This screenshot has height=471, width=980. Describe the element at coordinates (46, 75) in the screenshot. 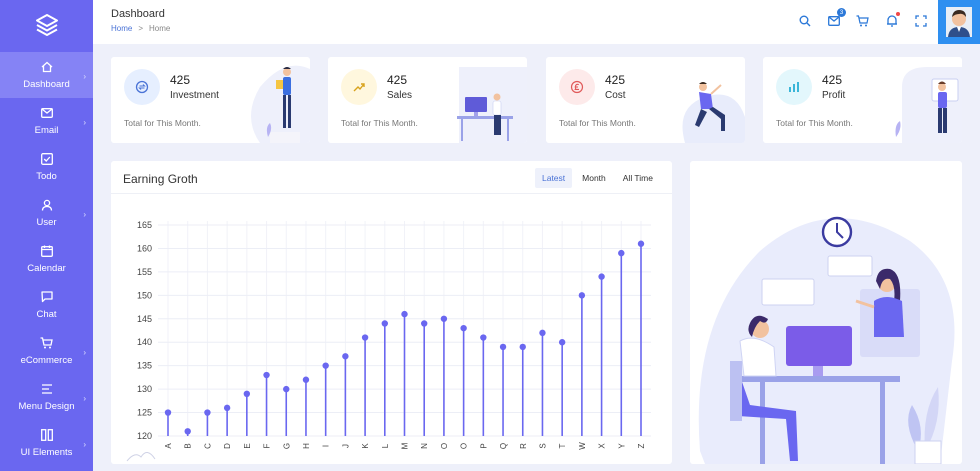

I see `sidebar-item-dashboard: Dashboard ›` at that location.